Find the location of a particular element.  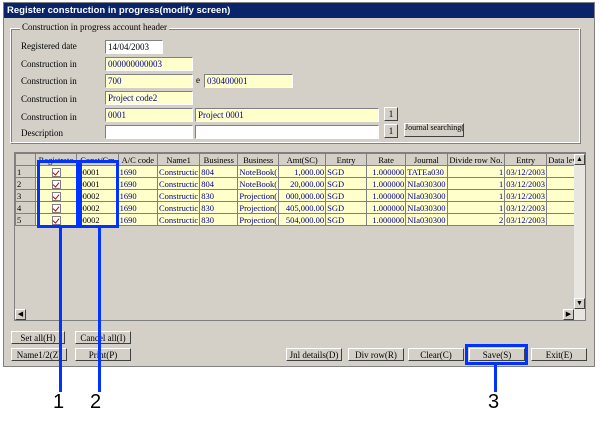

header-divide-row: Divide row No. is located at coordinates (476, 159).